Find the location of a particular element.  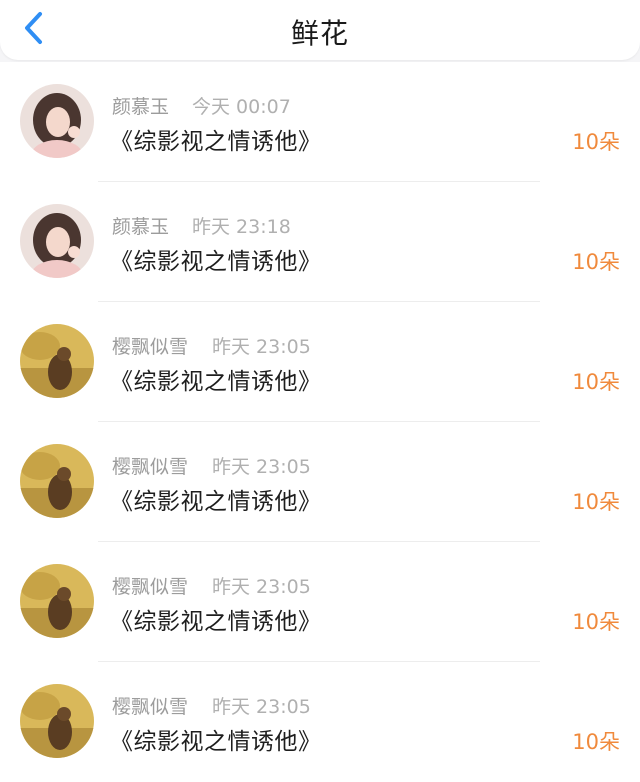

timestamp: 今天 00:07 is located at coordinates (241, 107).